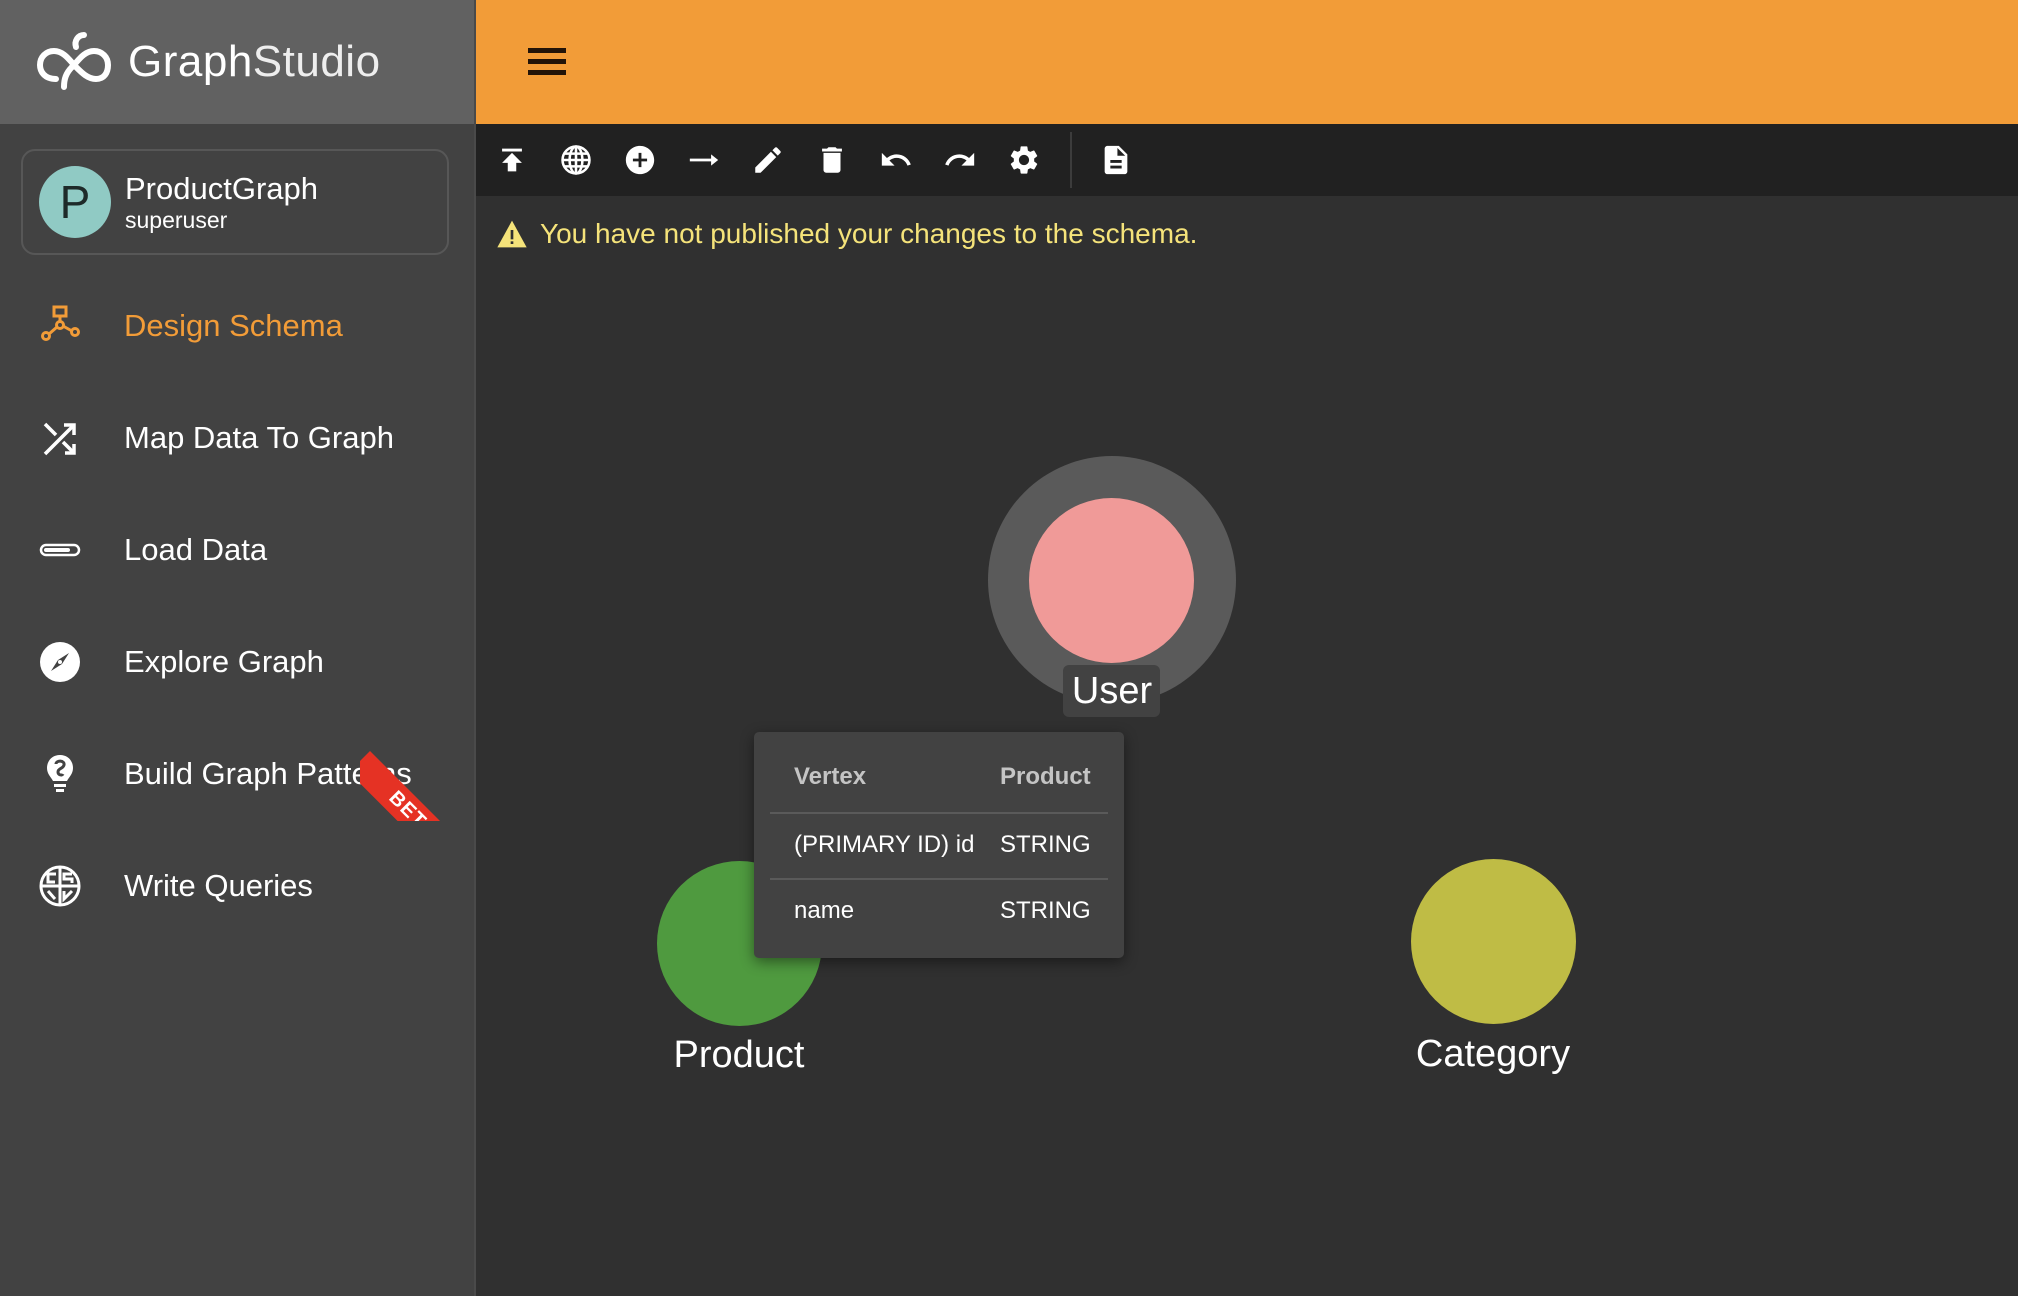  I want to click on sidebar-item-build-graph-patterns: Build Graph Patterns, so click(237, 774).